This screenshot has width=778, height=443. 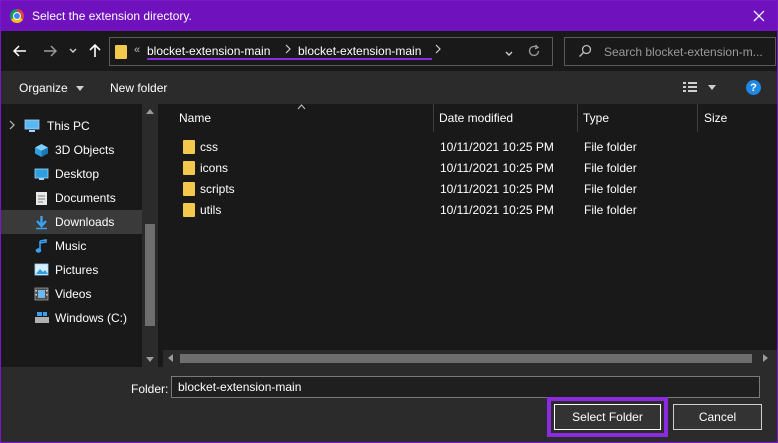 I want to click on nav-item-music: Music, so click(x=71, y=246).